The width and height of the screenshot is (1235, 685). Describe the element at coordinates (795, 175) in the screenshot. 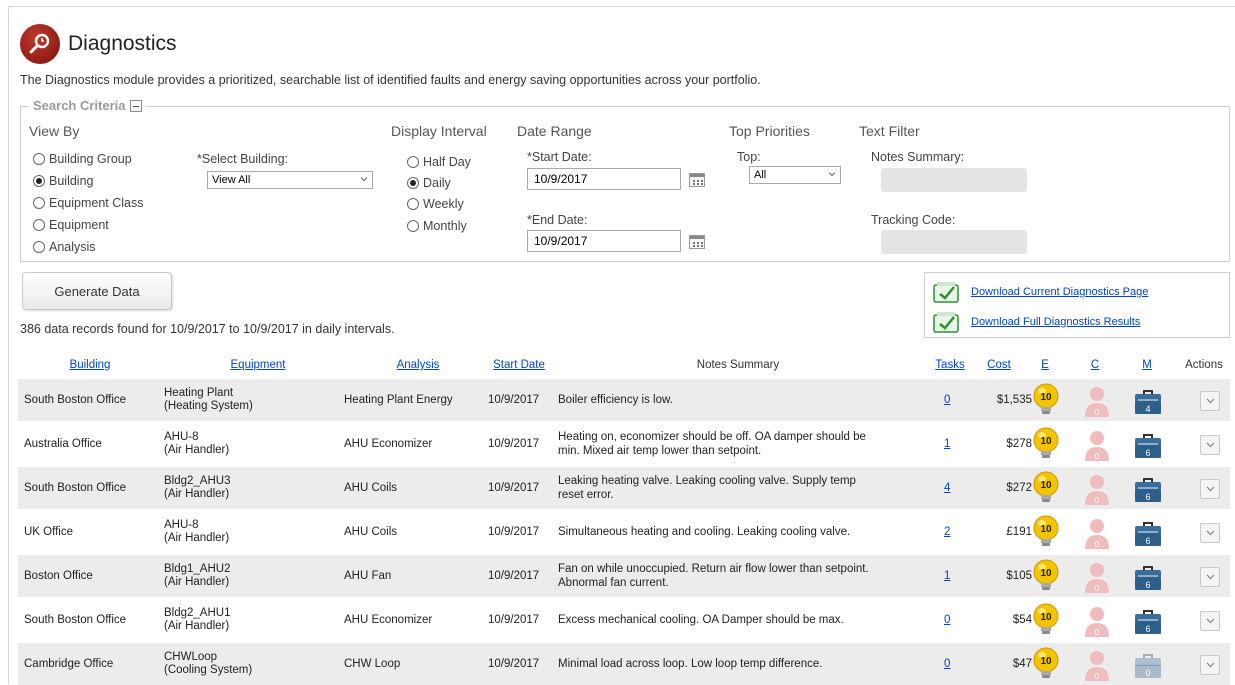

I see `top-priorities-dropdown: All` at that location.